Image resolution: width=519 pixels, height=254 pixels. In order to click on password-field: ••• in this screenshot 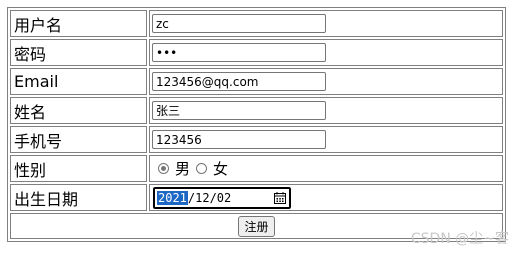, I will do `click(239, 52)`.